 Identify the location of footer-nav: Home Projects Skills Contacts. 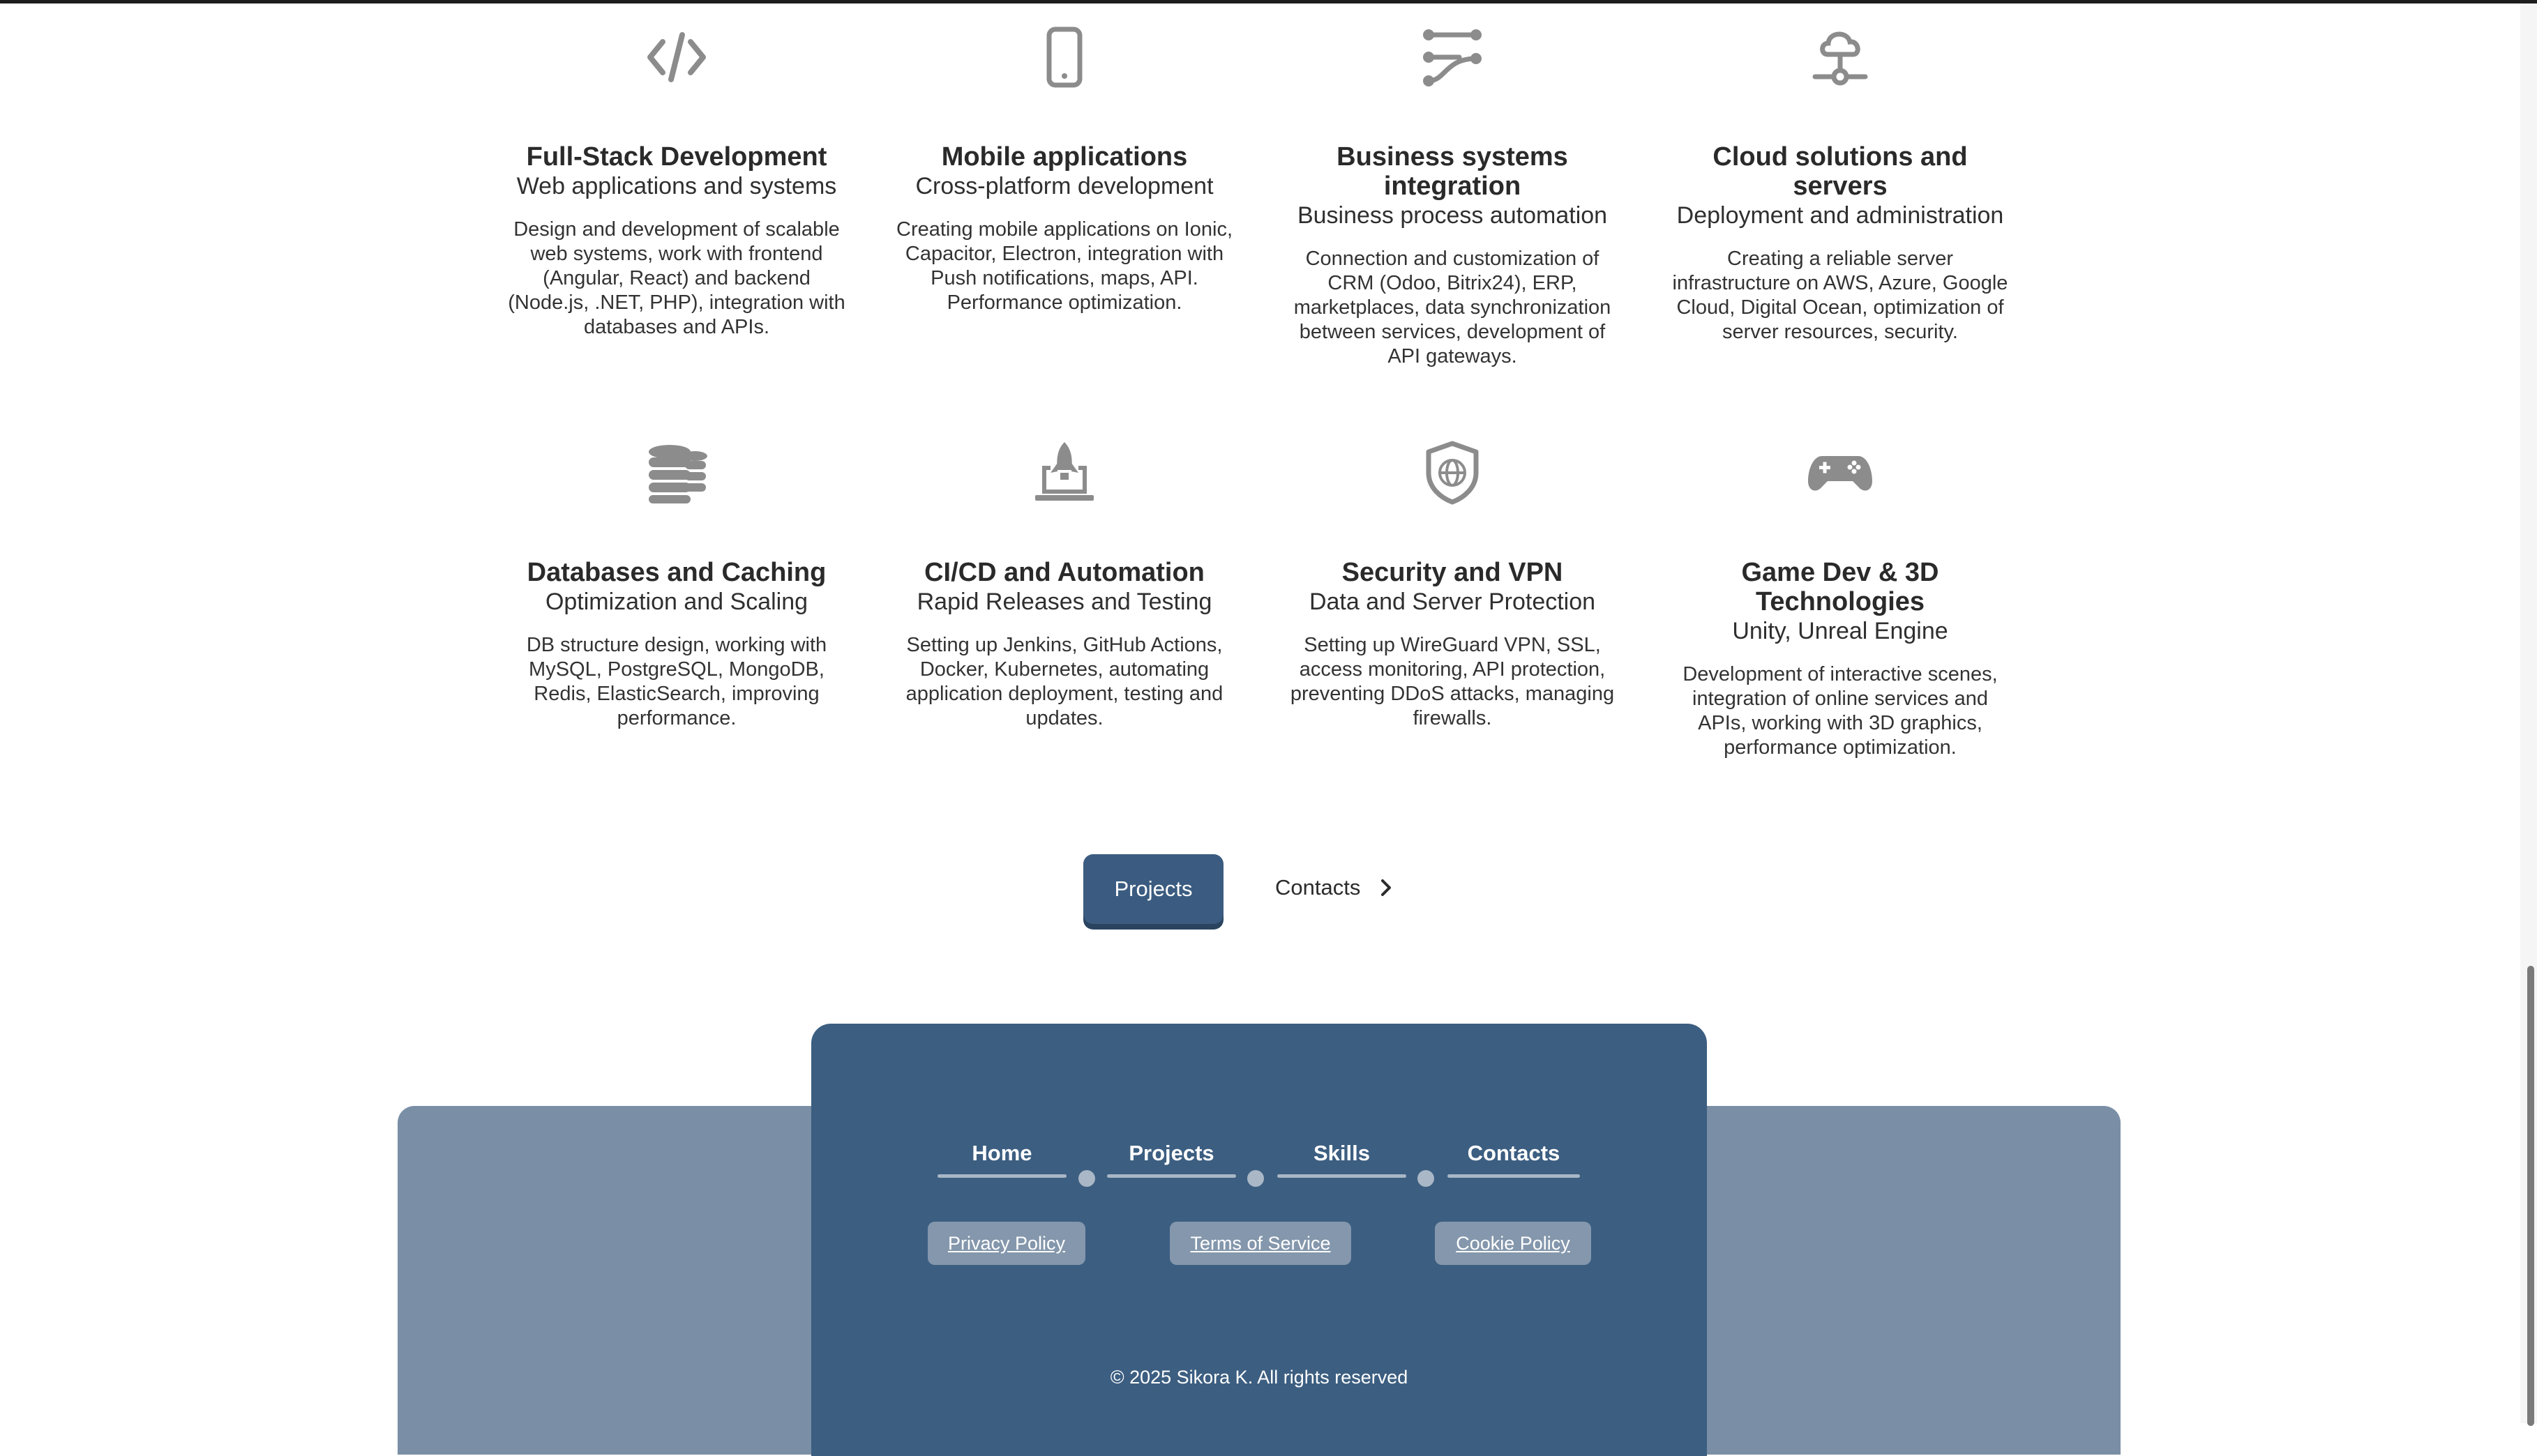
(1260, 1161).